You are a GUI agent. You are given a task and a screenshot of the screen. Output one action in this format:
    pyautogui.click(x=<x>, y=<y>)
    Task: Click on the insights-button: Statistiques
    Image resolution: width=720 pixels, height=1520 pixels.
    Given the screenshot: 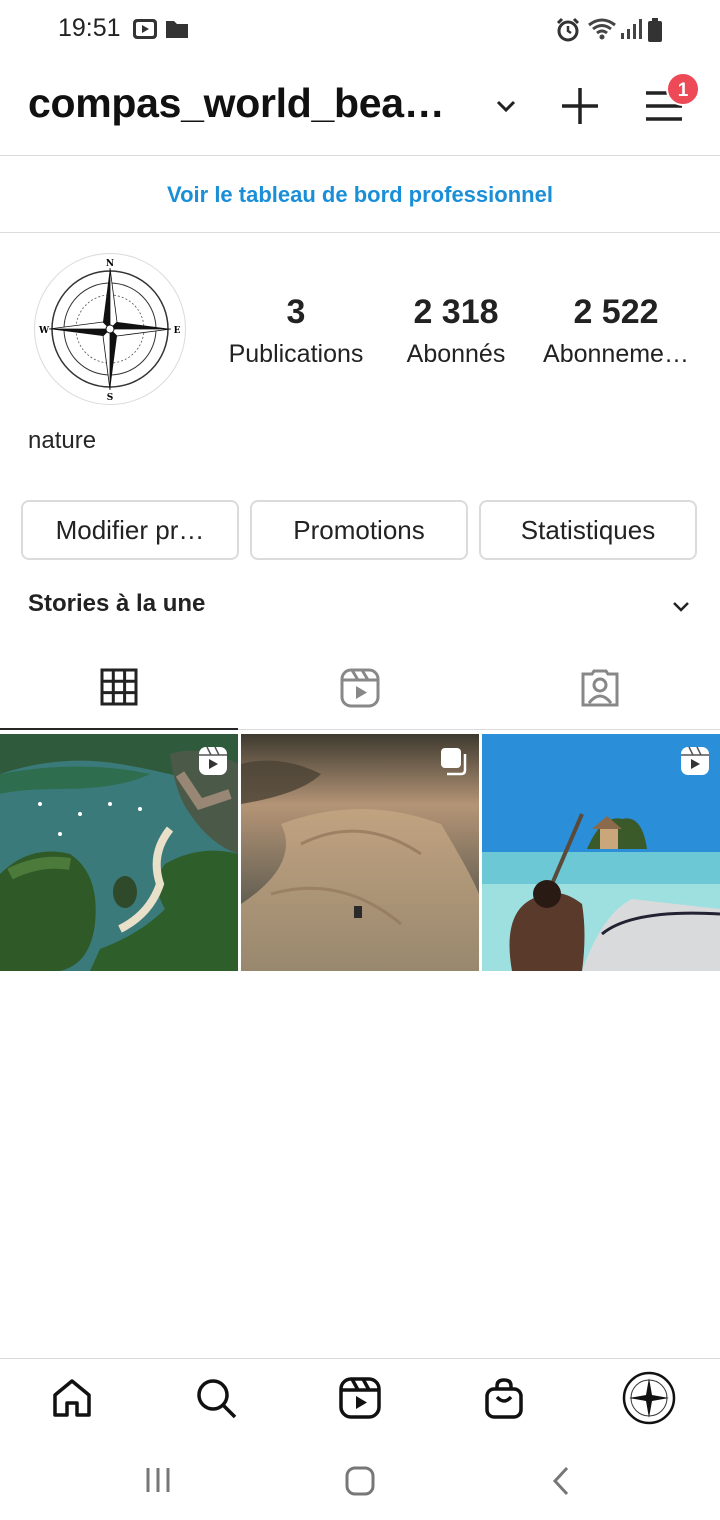 What is the action you would take?
    pyautogui.click(x=588, y=530)
    